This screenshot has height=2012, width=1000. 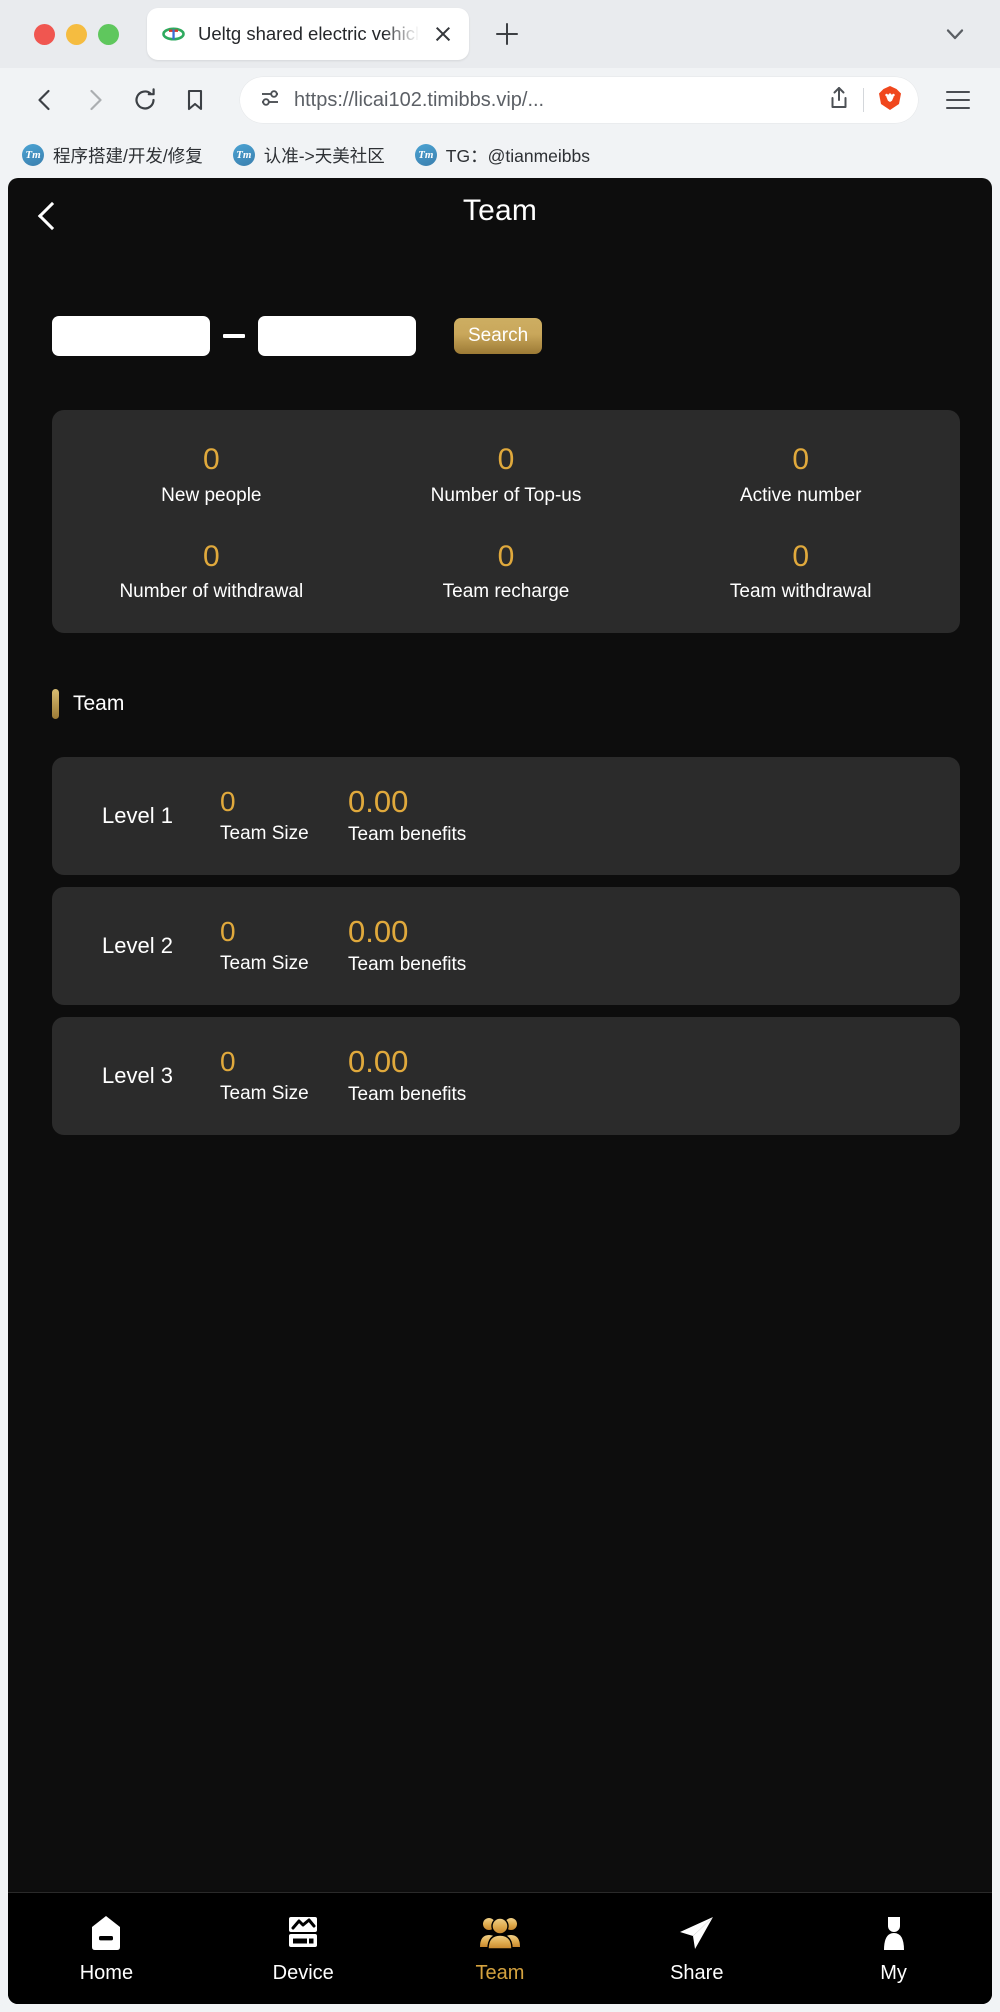 What do you see at coordinates (894, 1933) in the screenshot?
I see `person-icon` at bounding box center [894, 1933].